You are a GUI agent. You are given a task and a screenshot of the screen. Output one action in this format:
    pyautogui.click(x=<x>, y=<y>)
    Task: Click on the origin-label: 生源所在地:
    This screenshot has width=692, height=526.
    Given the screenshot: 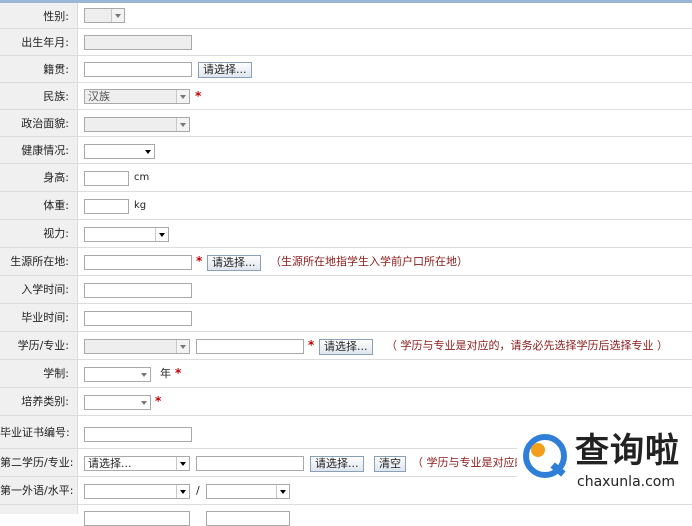 What is the action you would take?
    pyautogui.click(x=39, y=261)
    